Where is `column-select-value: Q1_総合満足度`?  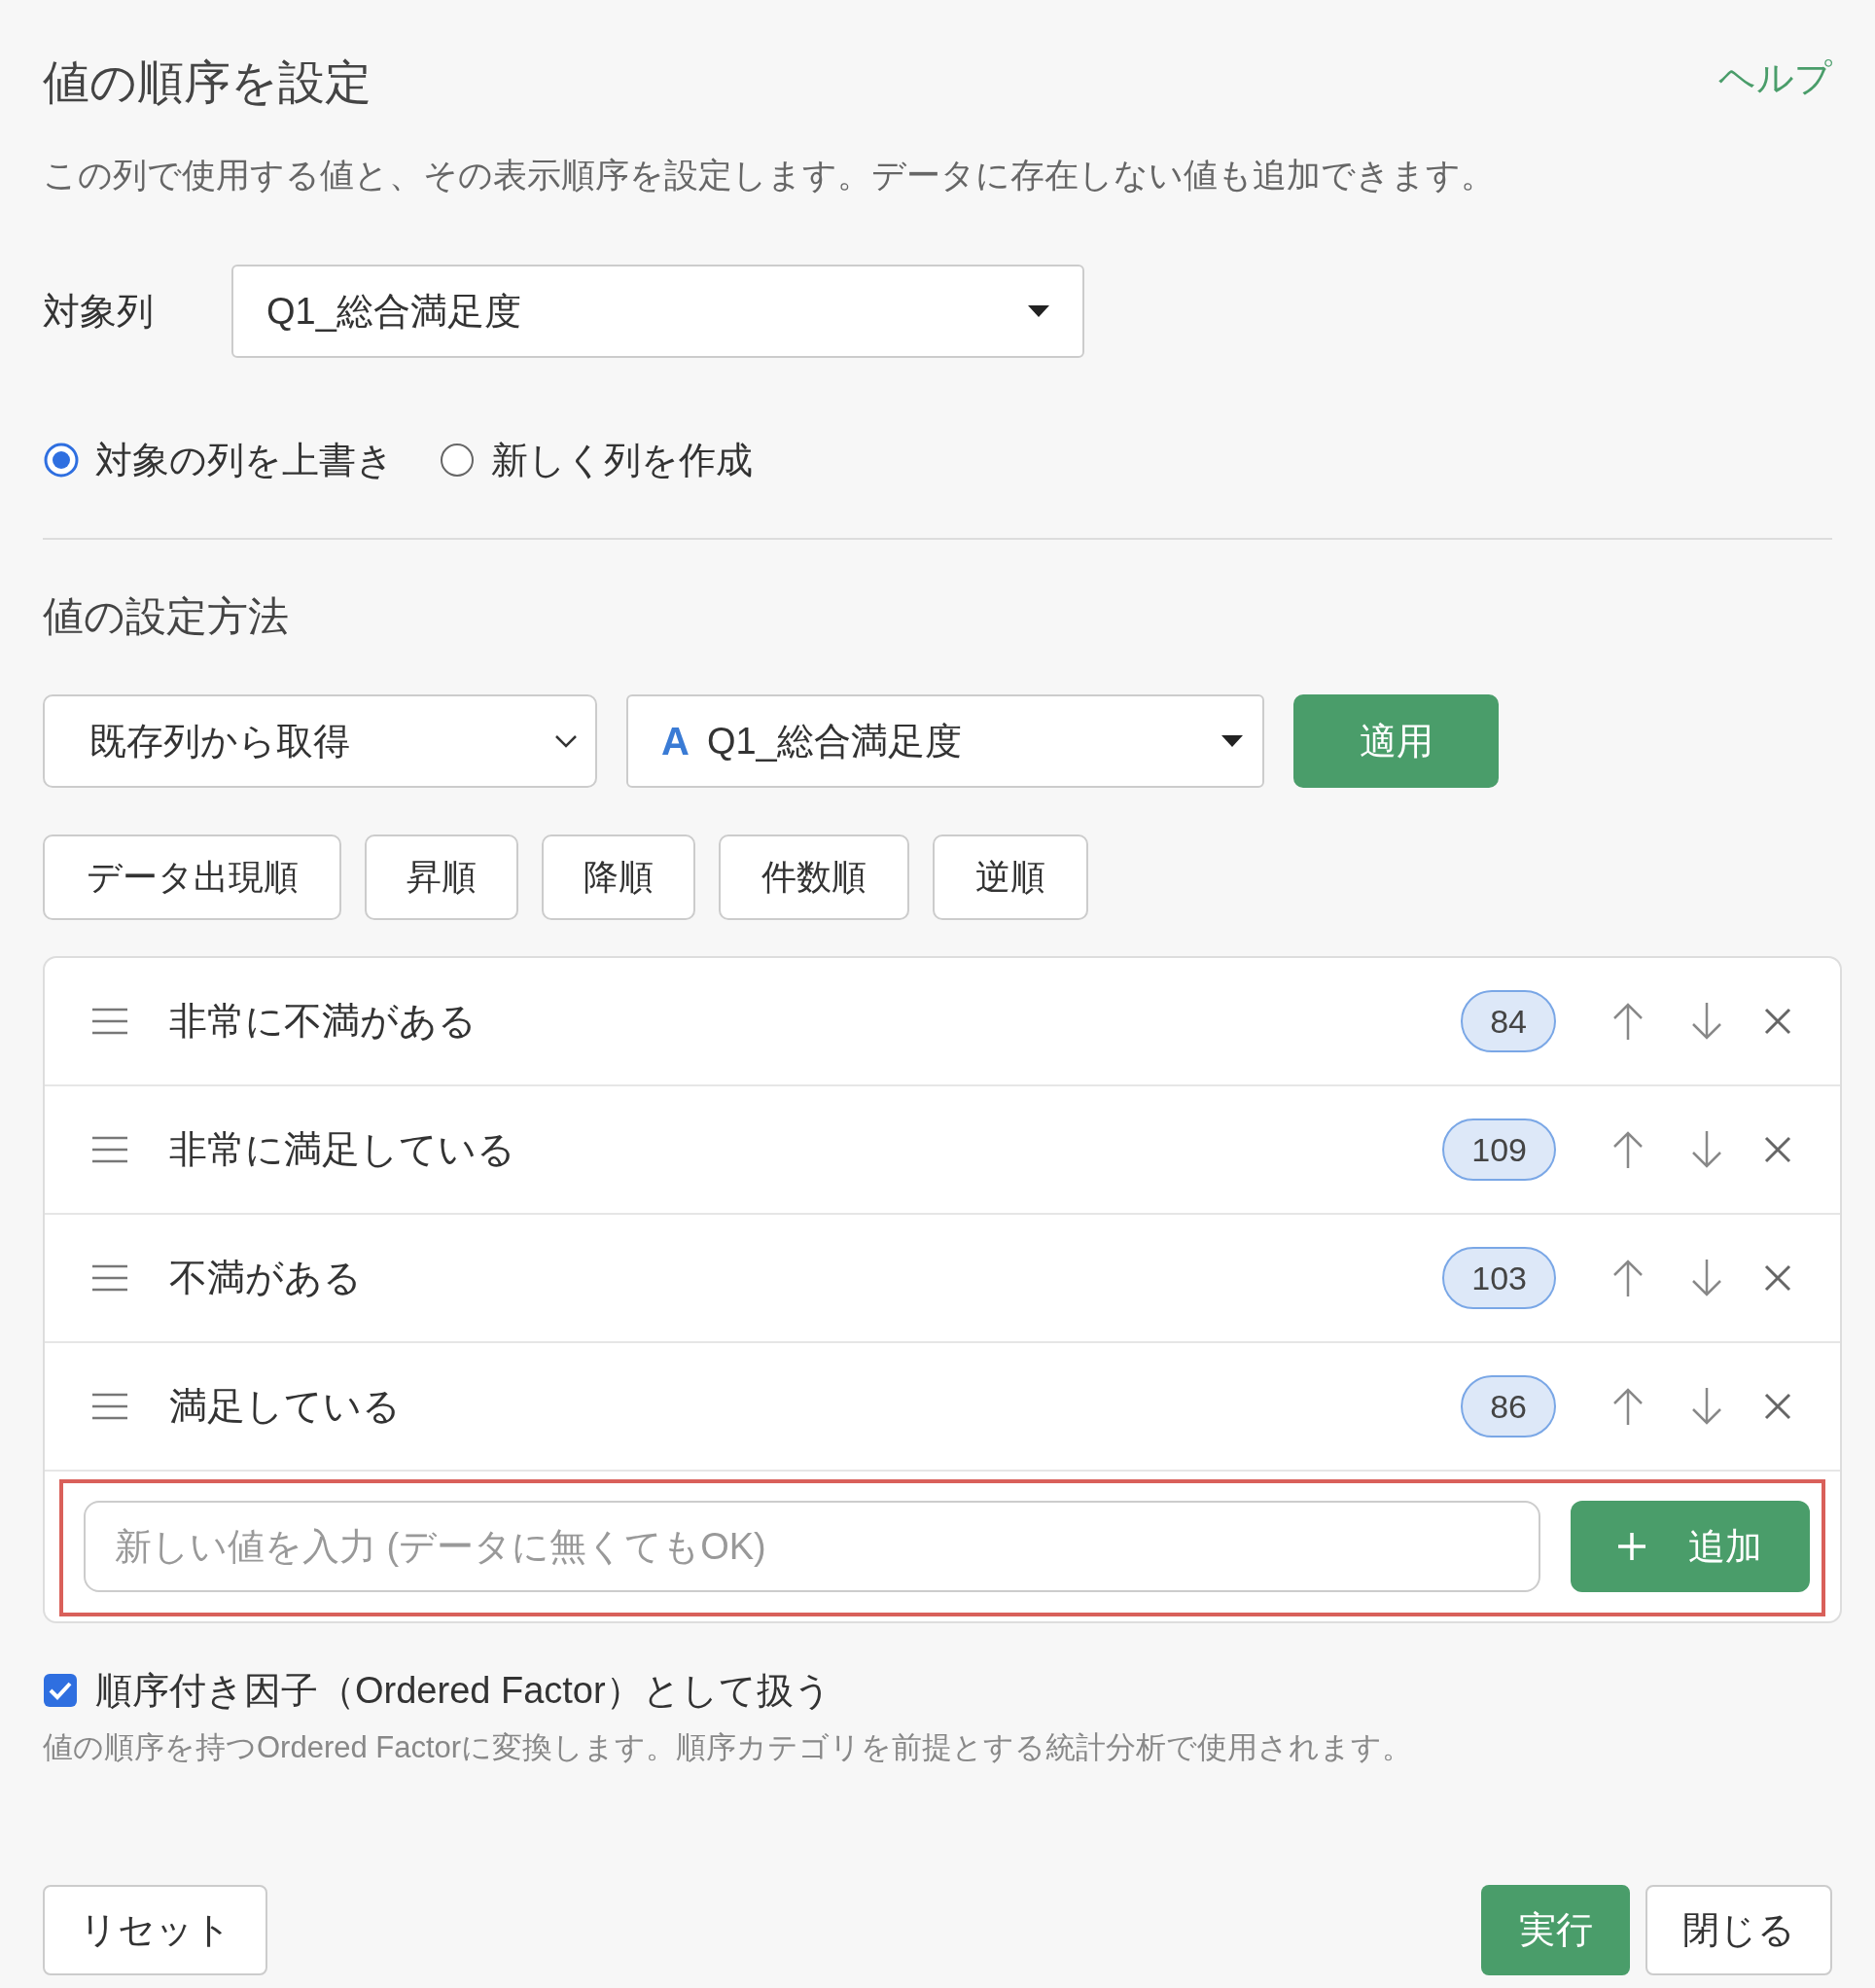 column-select-value: Q1_総合満足度 is located at coordinates (834, 741).